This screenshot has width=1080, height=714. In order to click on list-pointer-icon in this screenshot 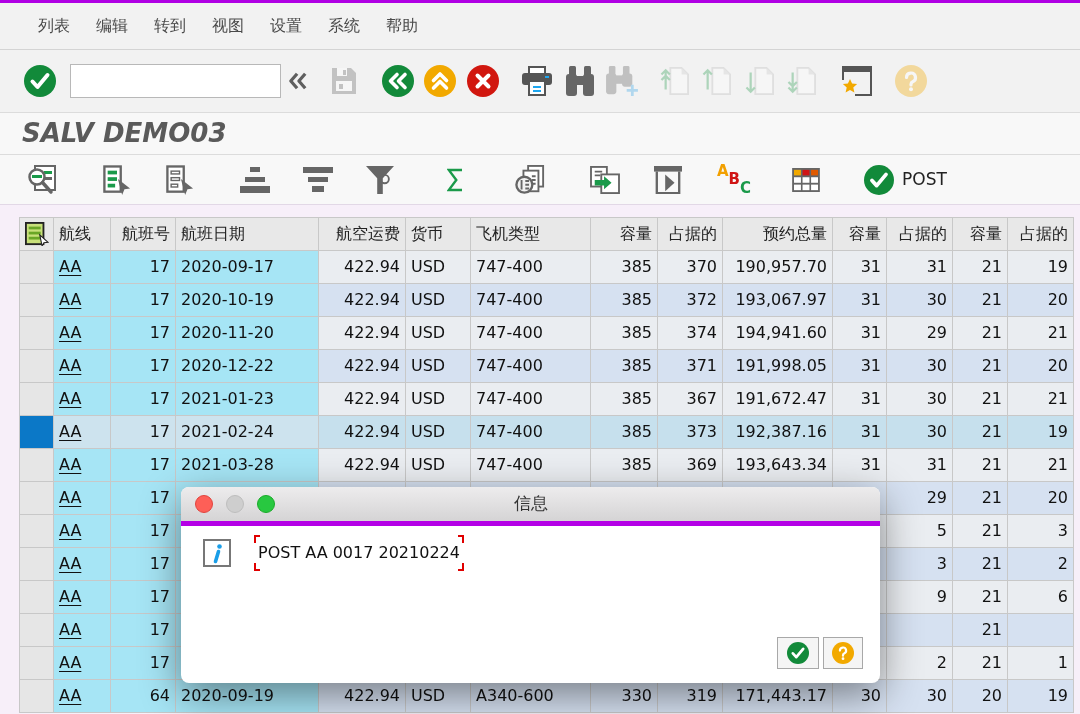, I will do `click(36, 234)`.